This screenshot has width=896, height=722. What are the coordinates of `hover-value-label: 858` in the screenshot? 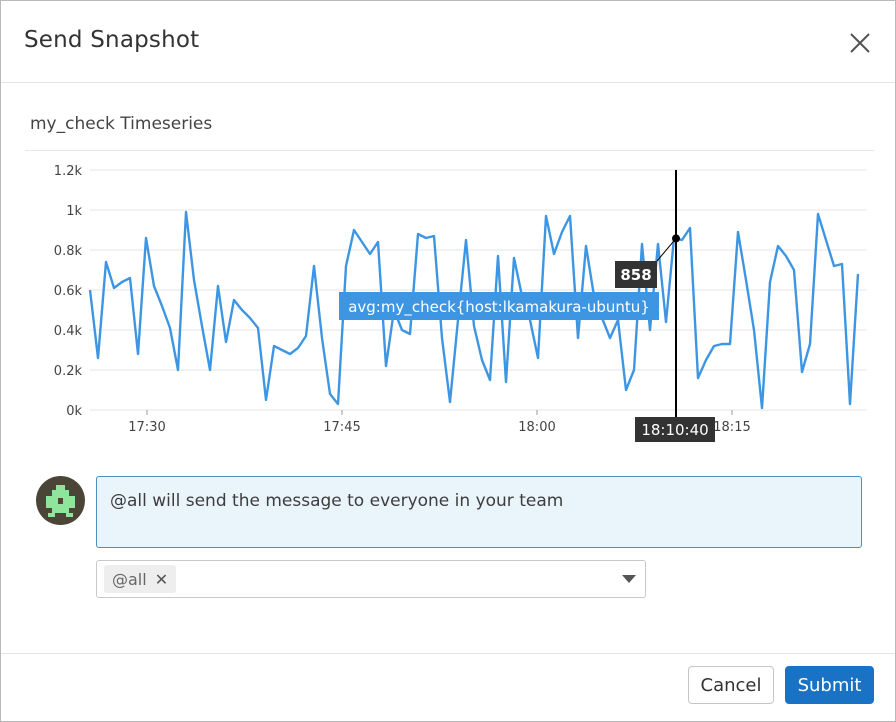 It's located at (635, 275).